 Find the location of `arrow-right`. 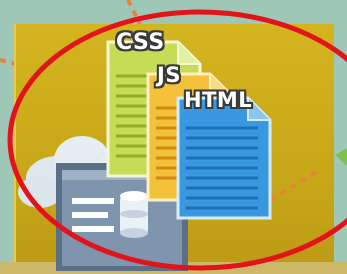

arrow-right is located at coordinates (341, 157).